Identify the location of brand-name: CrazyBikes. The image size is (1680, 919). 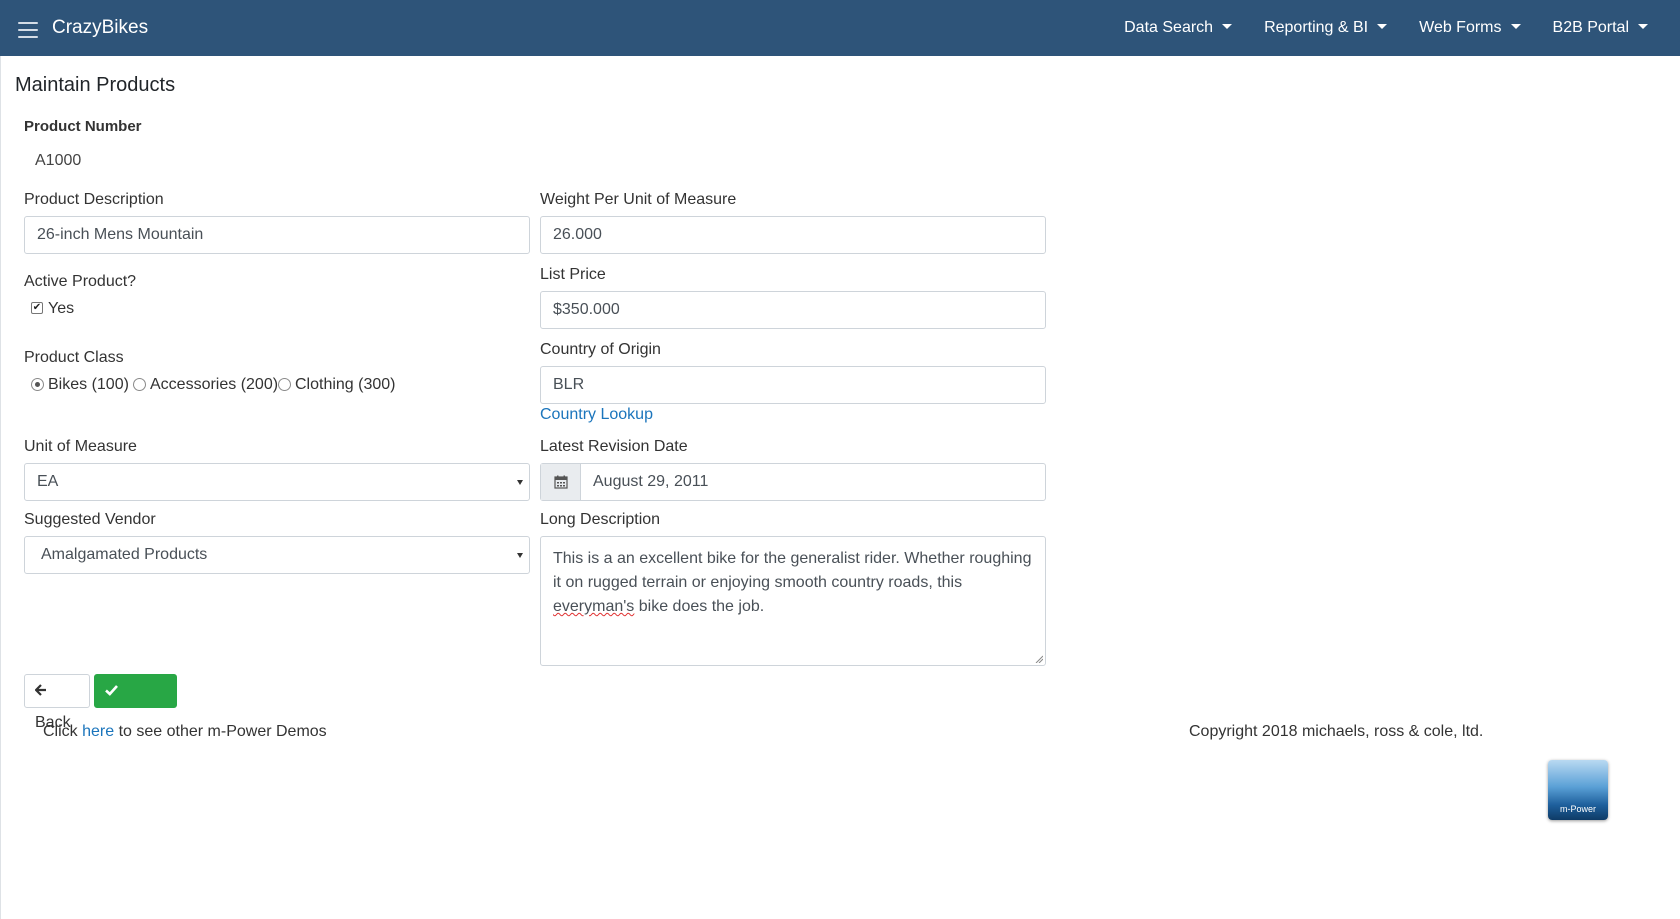
(100, 28).